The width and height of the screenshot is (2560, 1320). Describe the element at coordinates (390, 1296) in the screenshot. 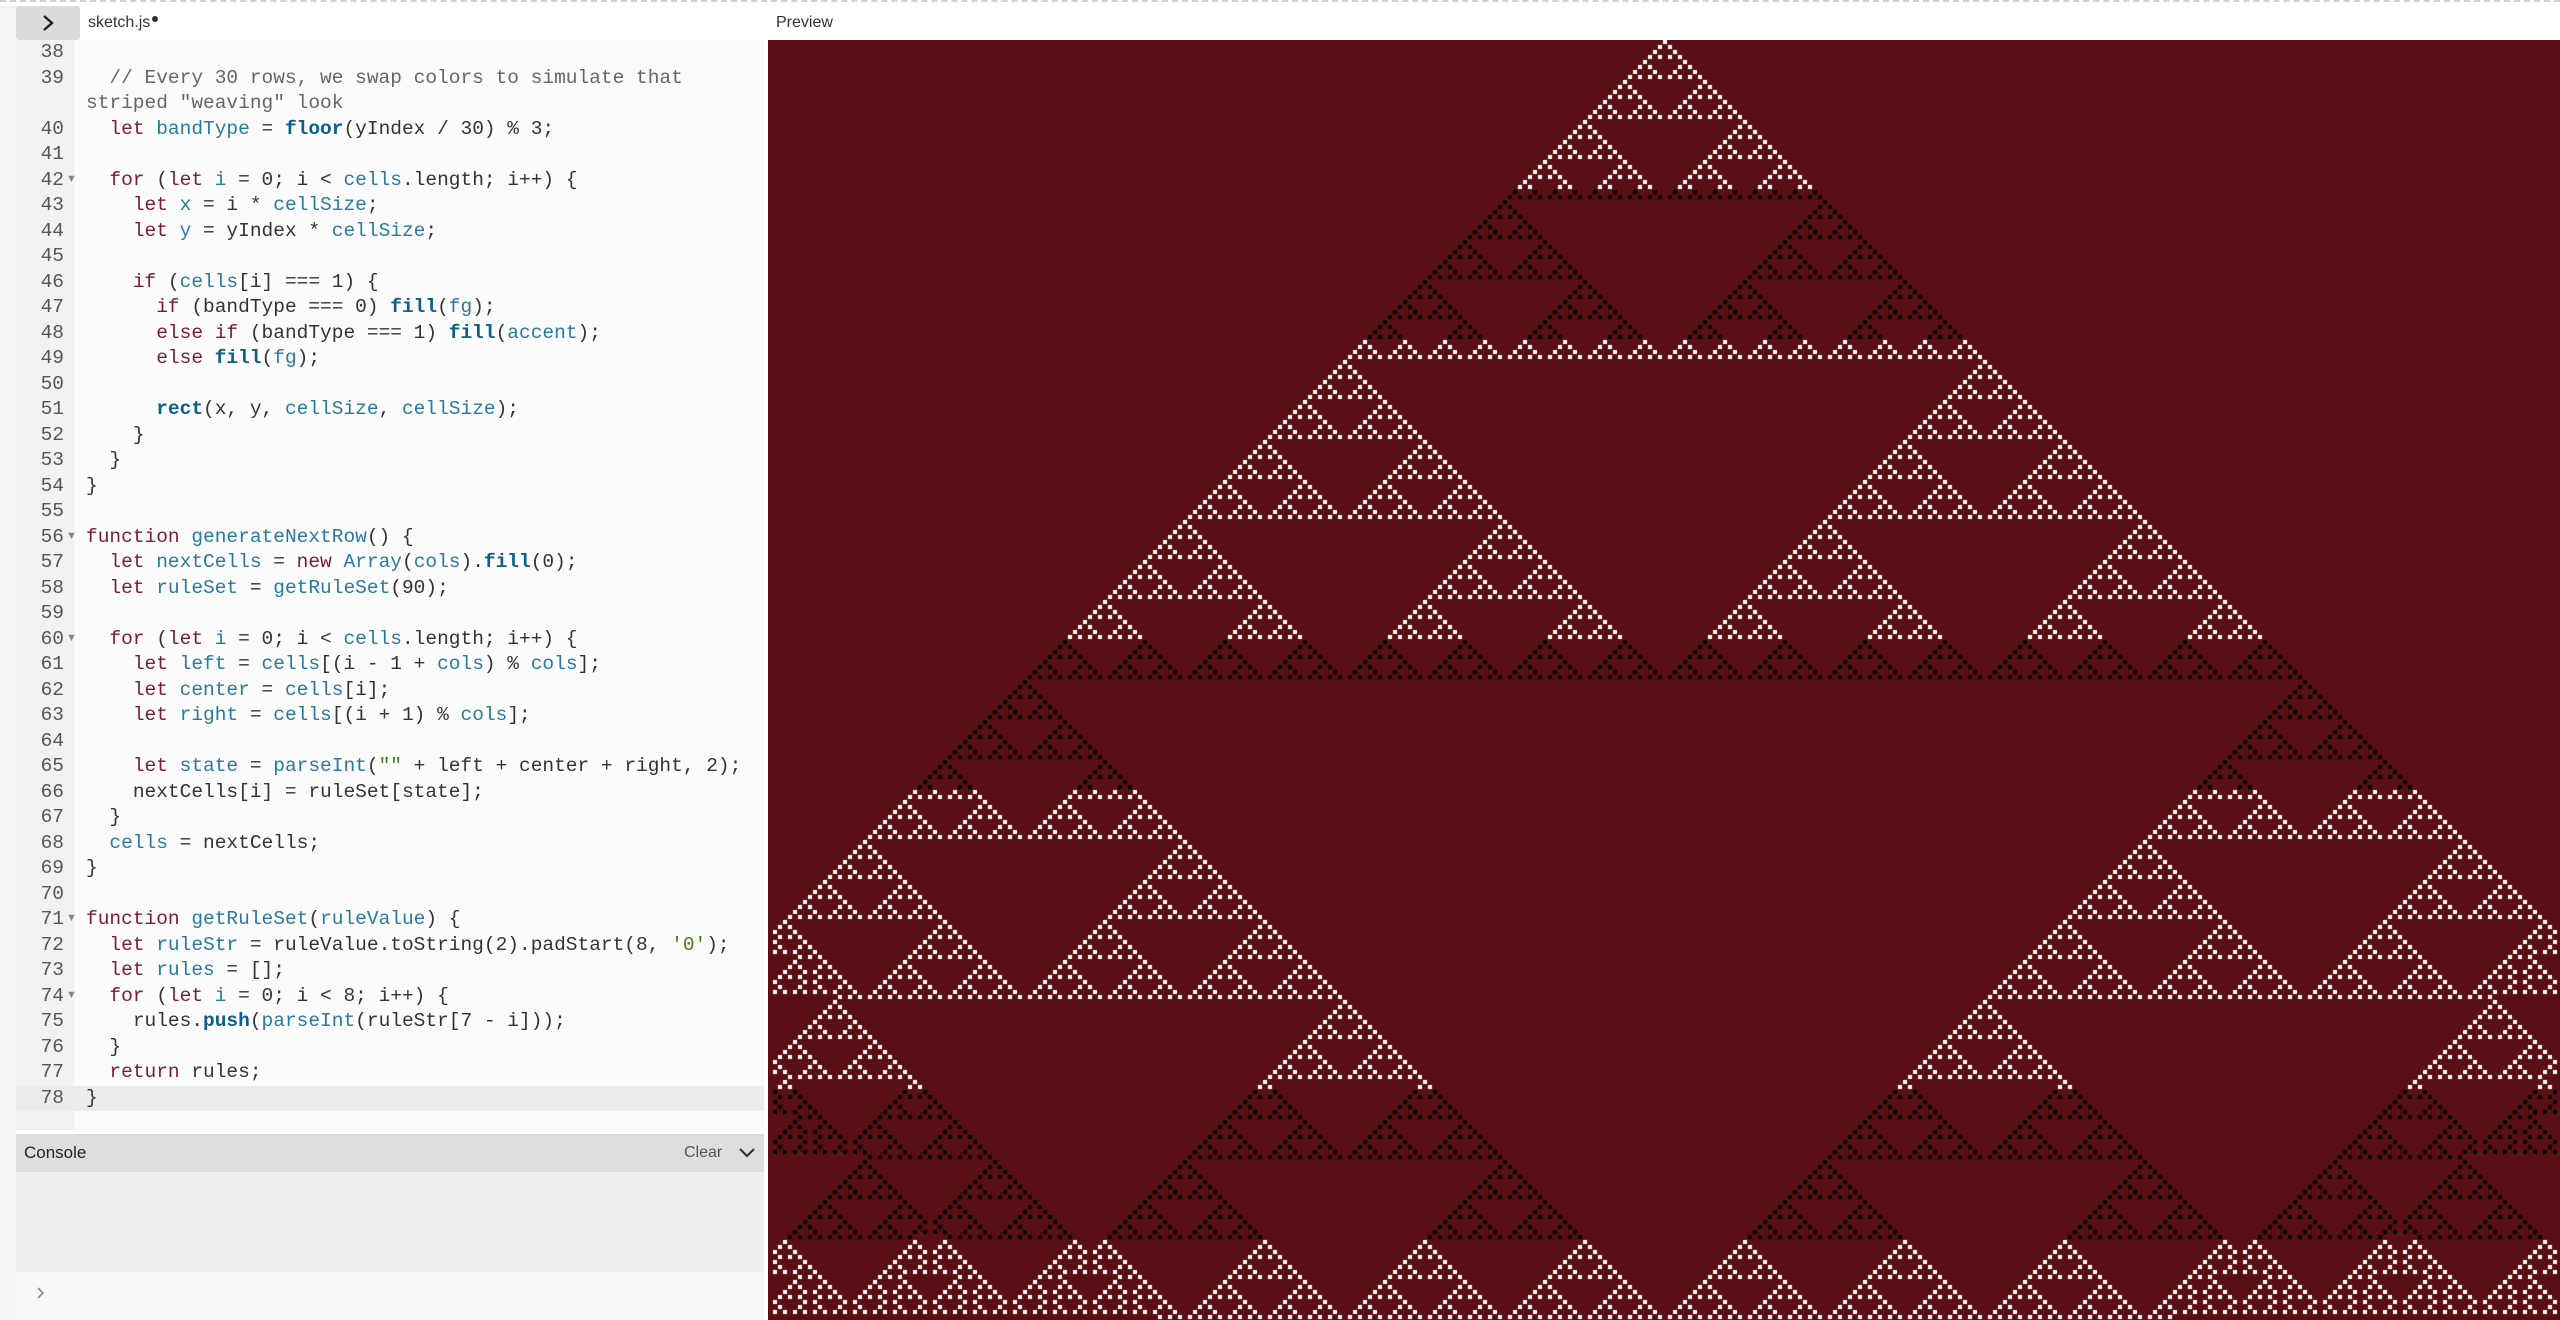

I see `console-input` at that location.